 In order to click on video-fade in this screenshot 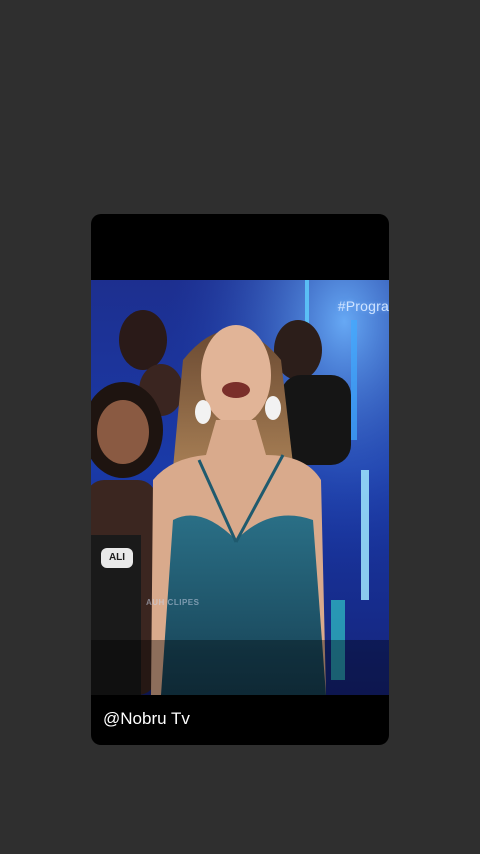, I will do `click(240, 667)`.